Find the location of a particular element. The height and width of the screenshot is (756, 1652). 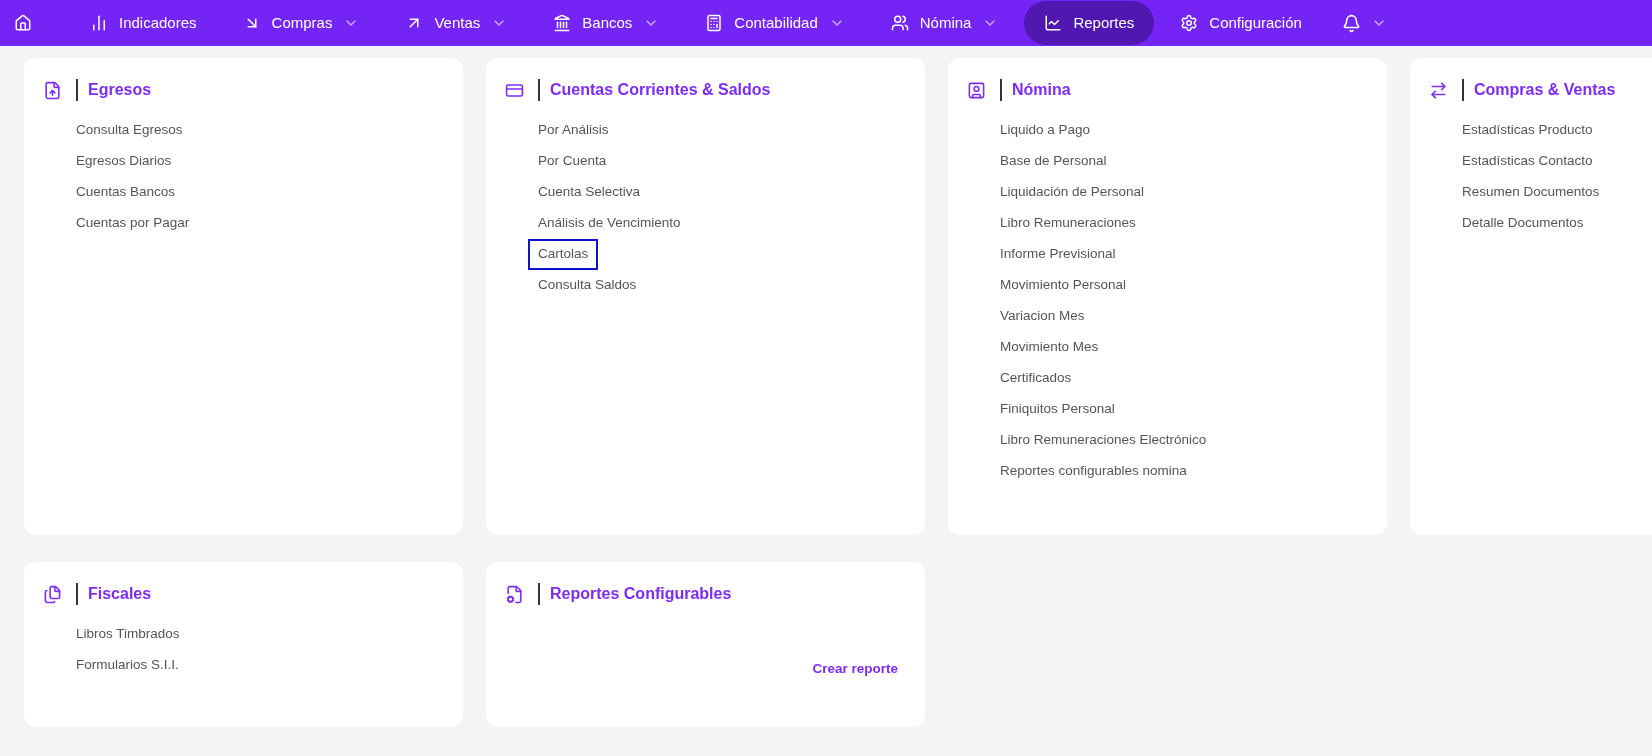

file-gear-icon is located at coordinates (514, 594).